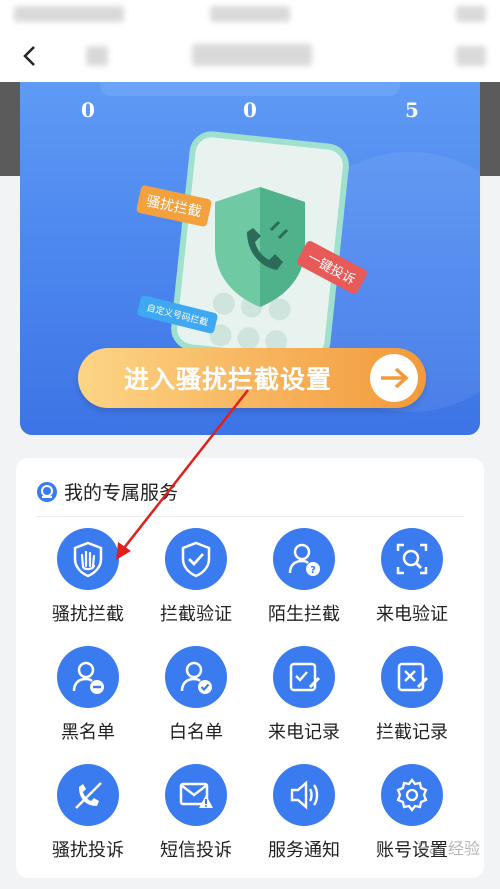 This screenshot has width=500, height=889. I want to click on service-label: 骚扰投诉, so click(88, 850).